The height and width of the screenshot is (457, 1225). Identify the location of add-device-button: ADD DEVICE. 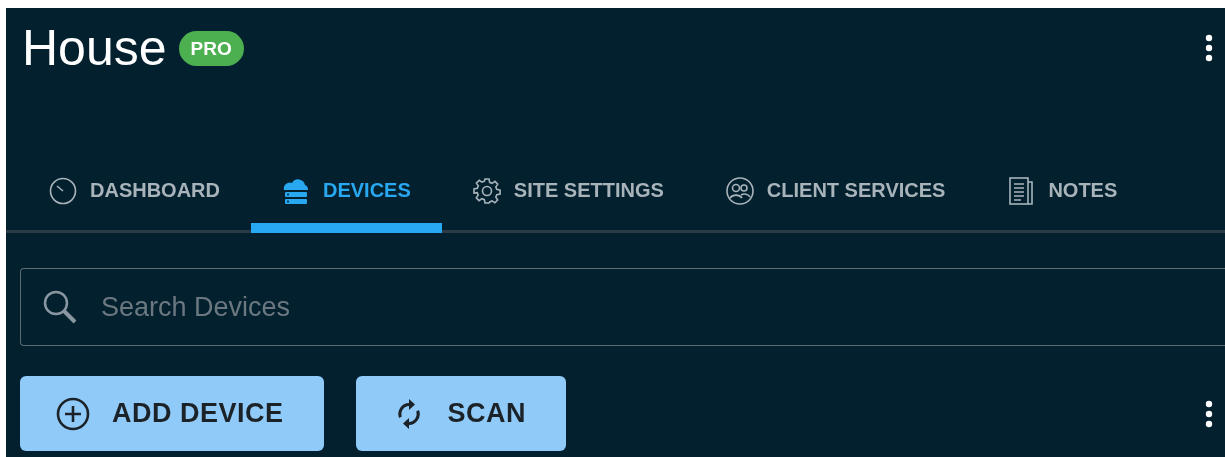
(172, 413).